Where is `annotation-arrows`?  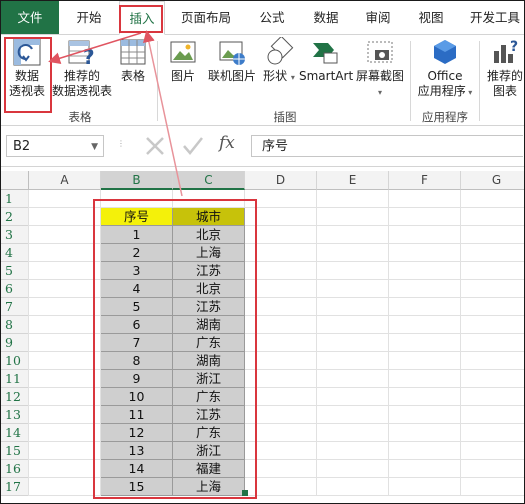
annotation-arrows is located at coordinates (115, 113).